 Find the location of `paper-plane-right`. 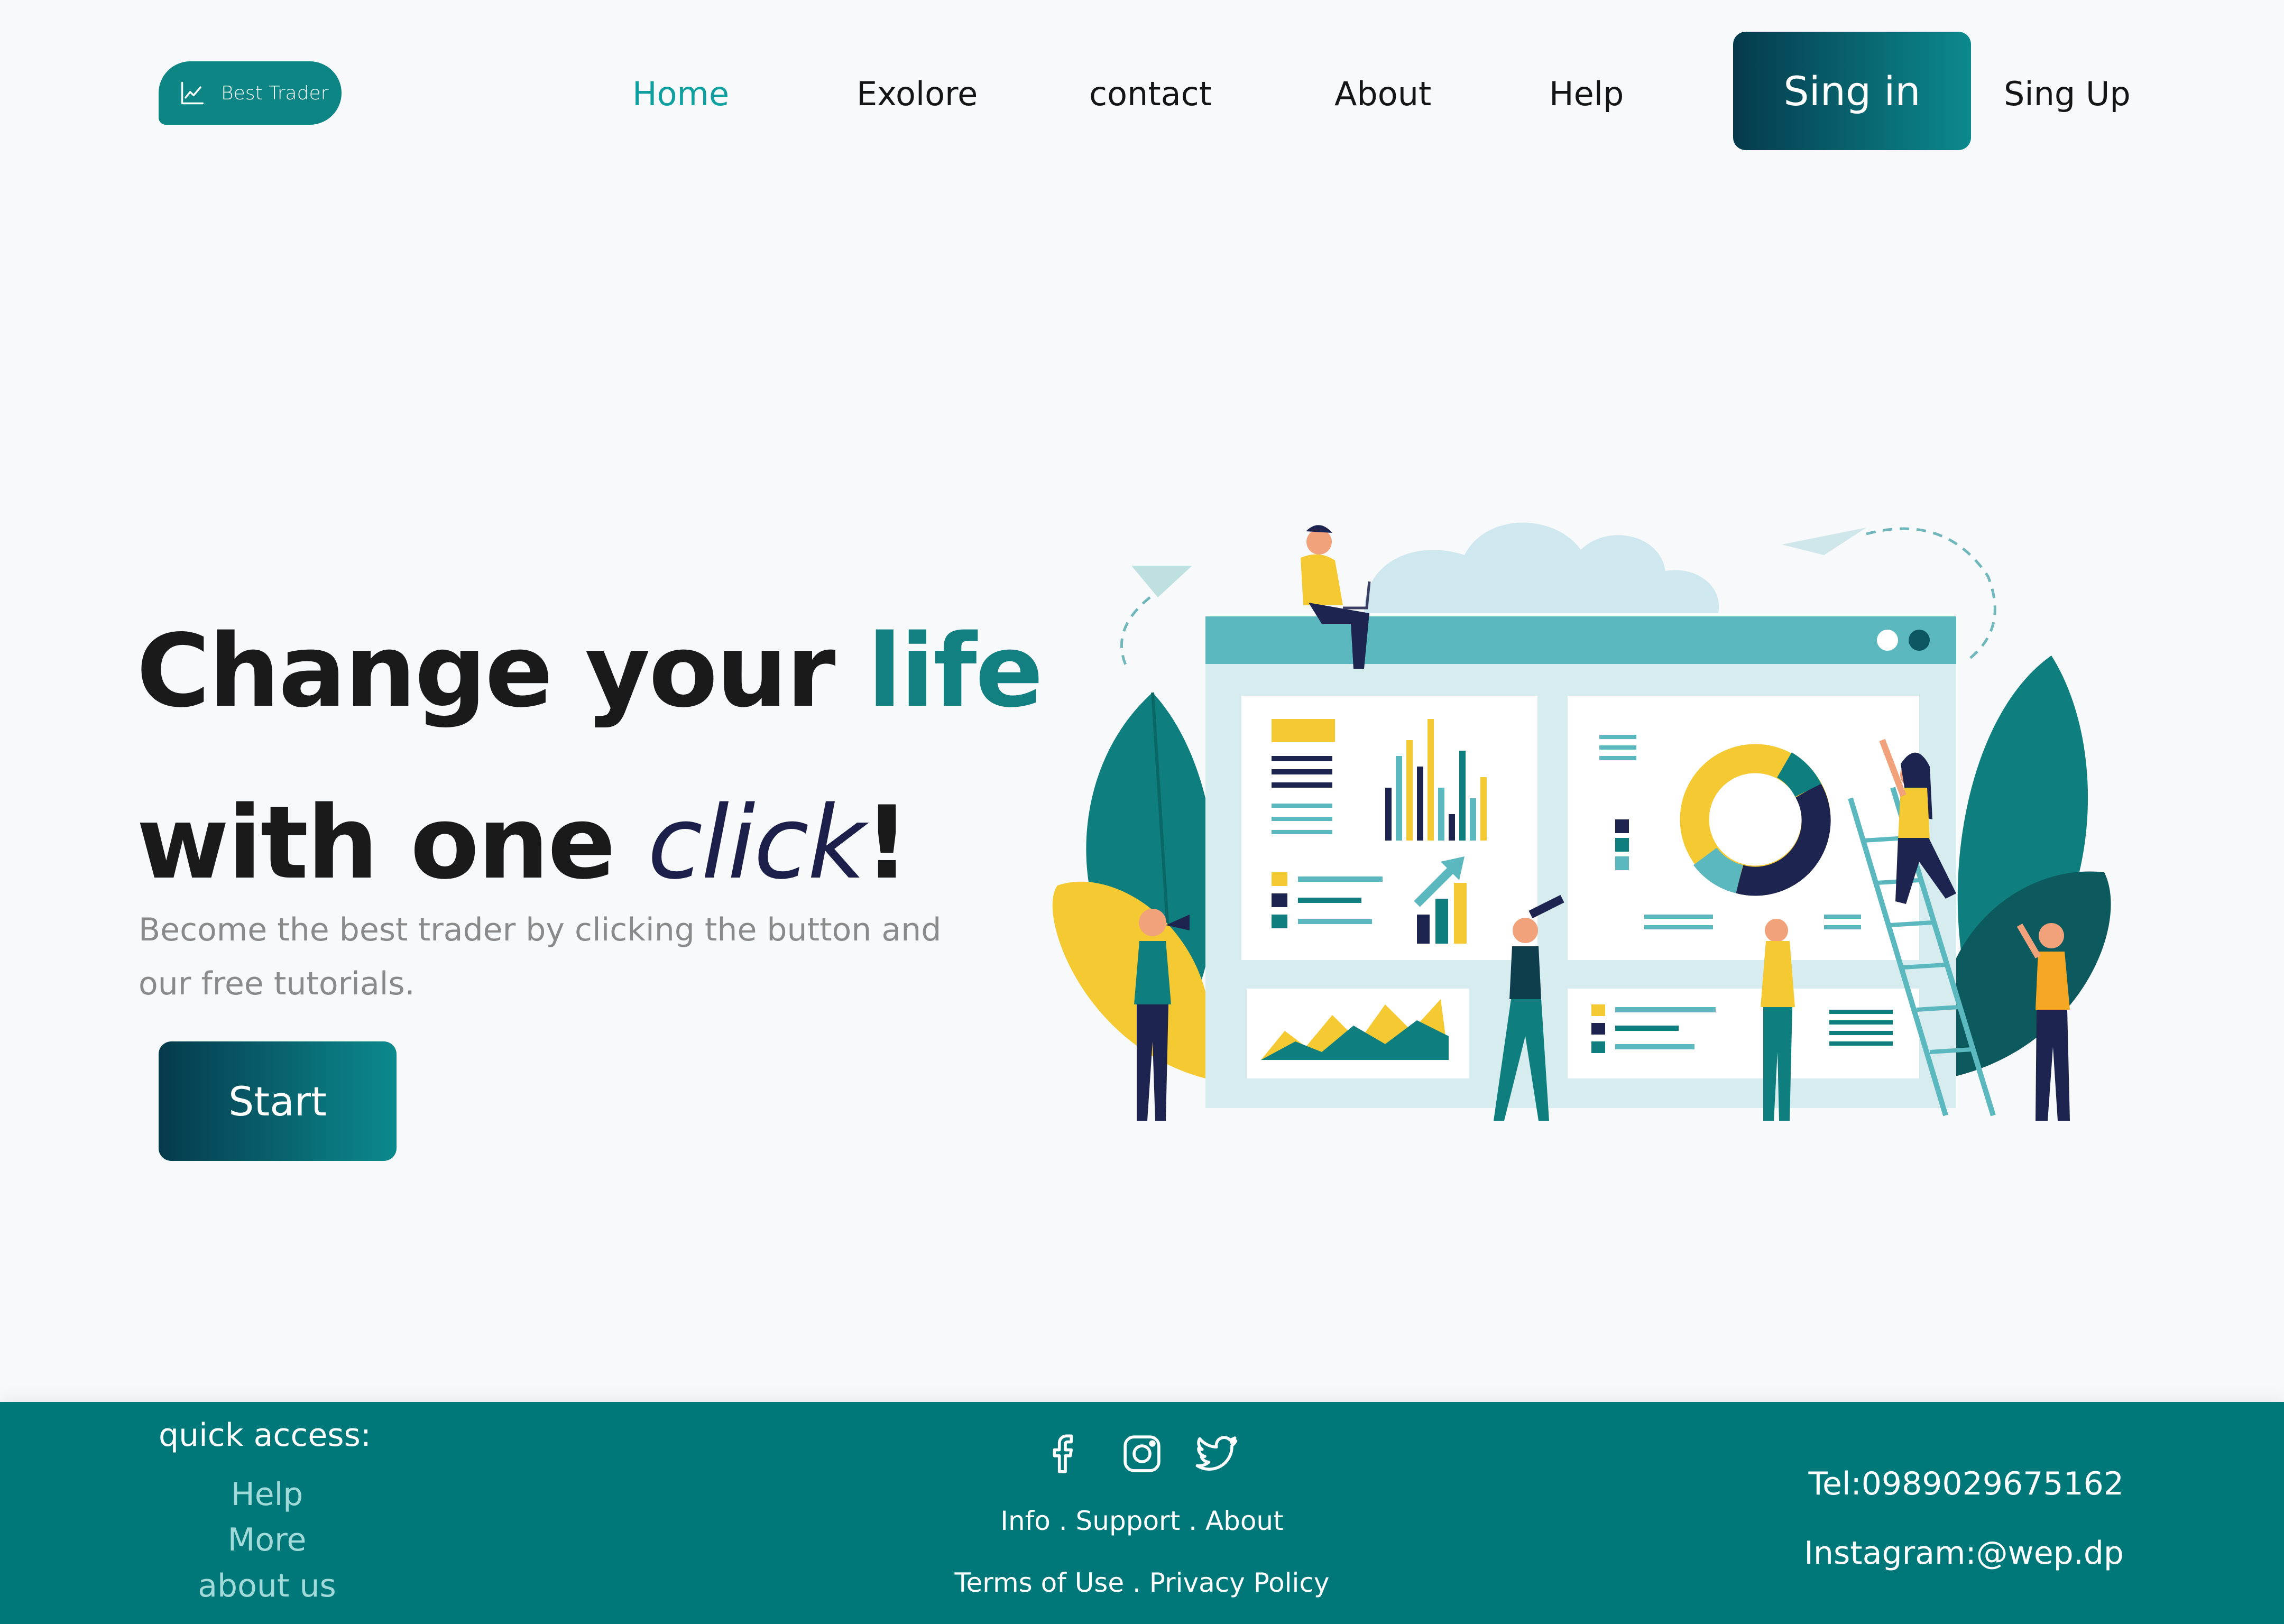

paper-plane-right is located at coordinates (1824, 541).